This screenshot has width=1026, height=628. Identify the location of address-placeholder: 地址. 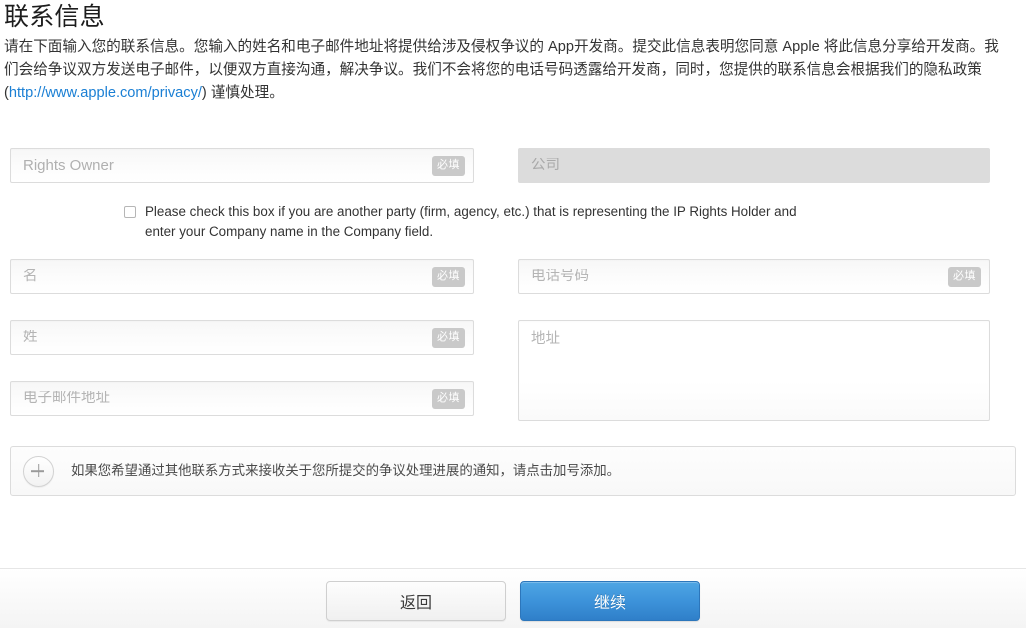
(545, 339).